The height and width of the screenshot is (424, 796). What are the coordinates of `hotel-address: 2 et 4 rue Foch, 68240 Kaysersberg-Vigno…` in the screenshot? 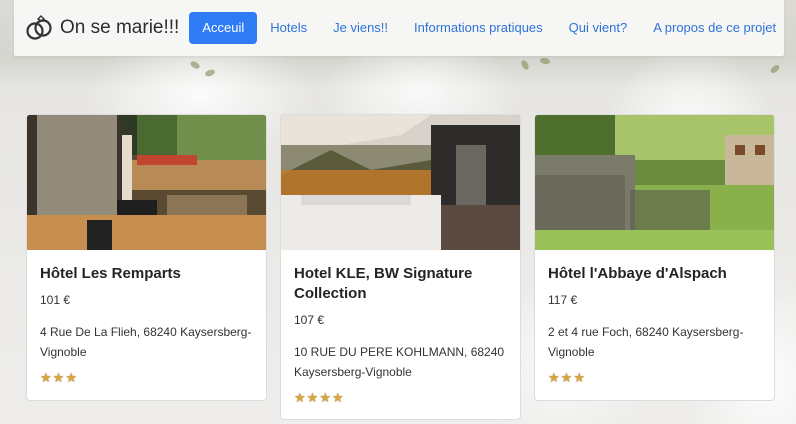 It's located at (646, 342).